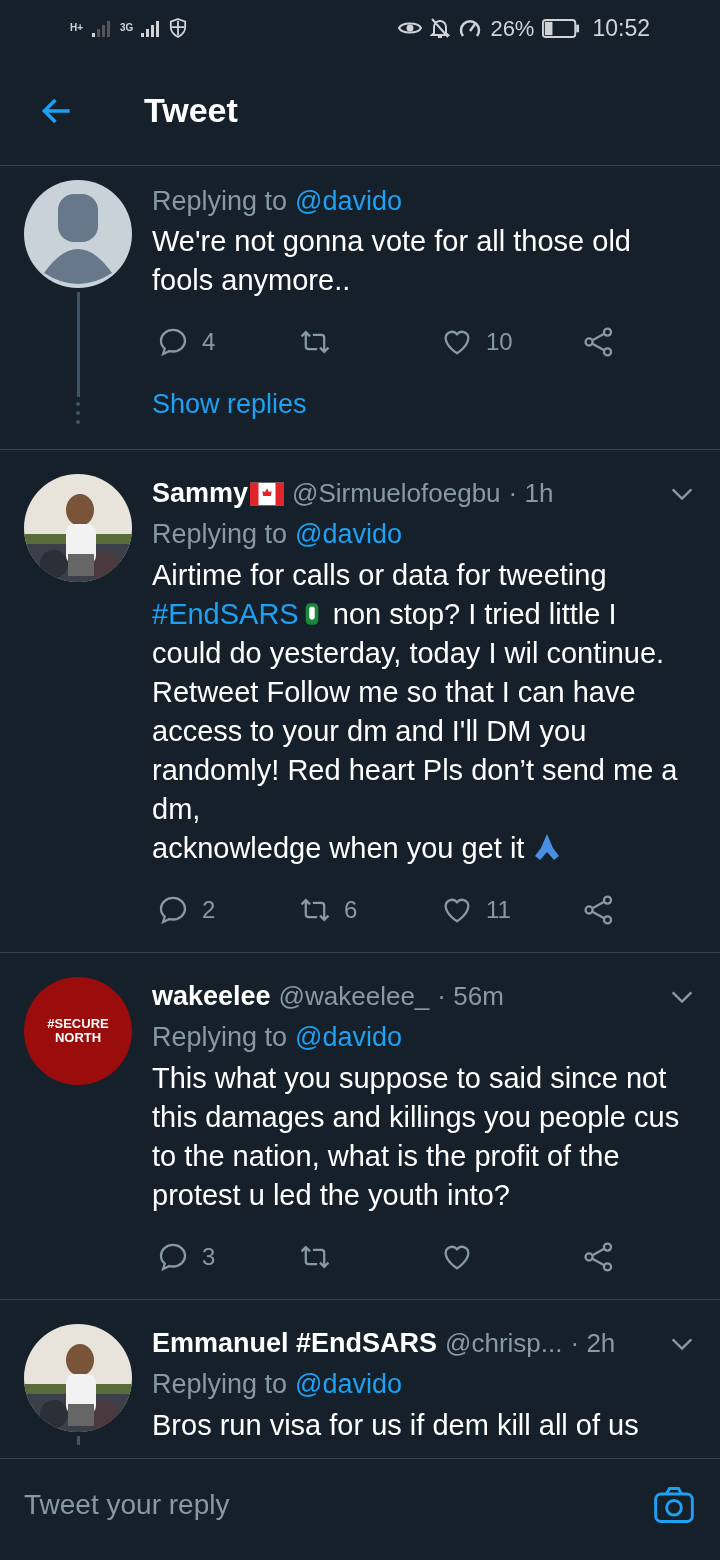  What do you see at coordinates (178, 28) in the screenshot?
I see `shield-icon` at bounding box center [178, 28].